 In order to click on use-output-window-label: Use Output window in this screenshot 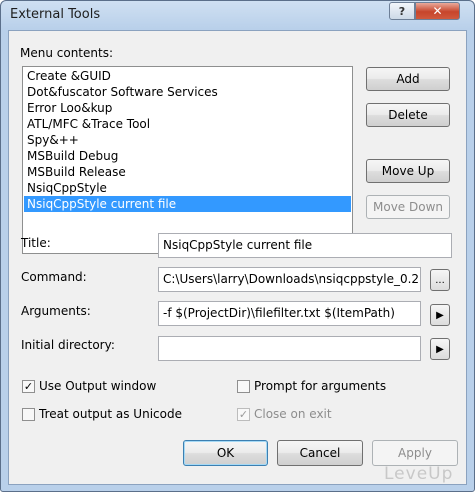, I will do `click(97, 386)`.